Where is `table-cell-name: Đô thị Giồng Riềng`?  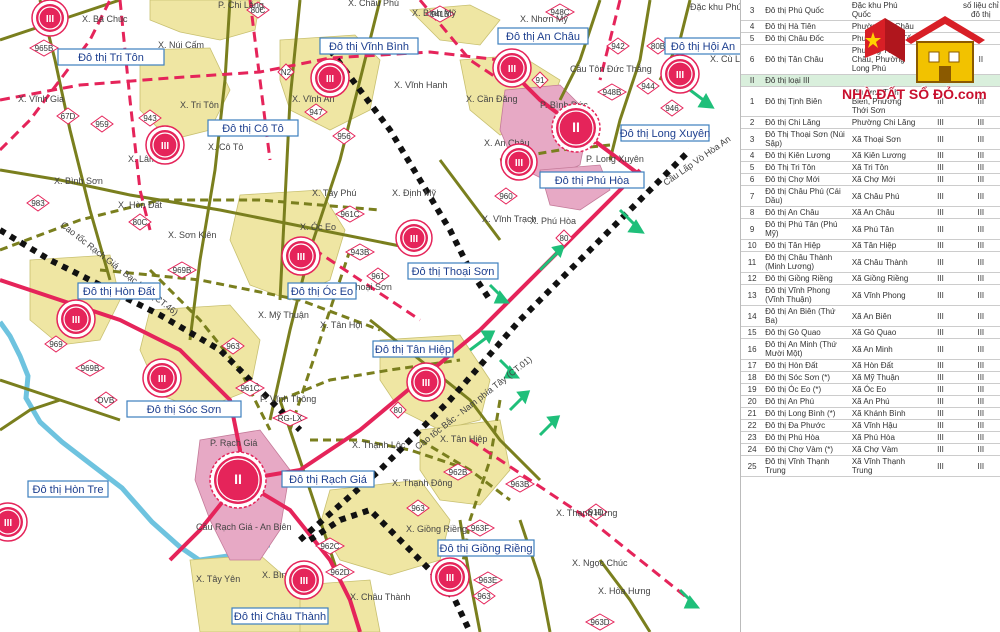 table-cell-name: Đô thị Giồng Riềng is located at coordinates (806, 278).